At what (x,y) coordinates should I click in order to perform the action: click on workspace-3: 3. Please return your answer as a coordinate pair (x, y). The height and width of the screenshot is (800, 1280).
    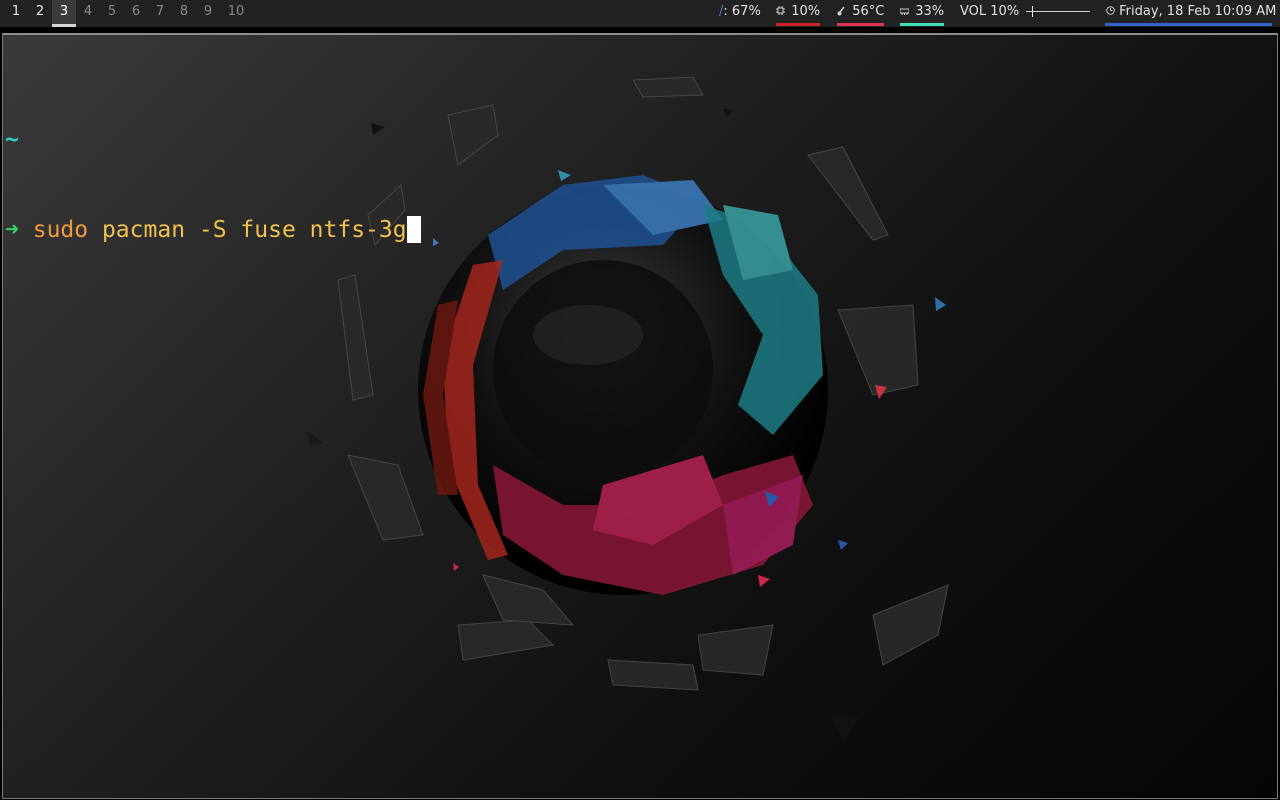
    Looking at the image, I should click on (64, 13).